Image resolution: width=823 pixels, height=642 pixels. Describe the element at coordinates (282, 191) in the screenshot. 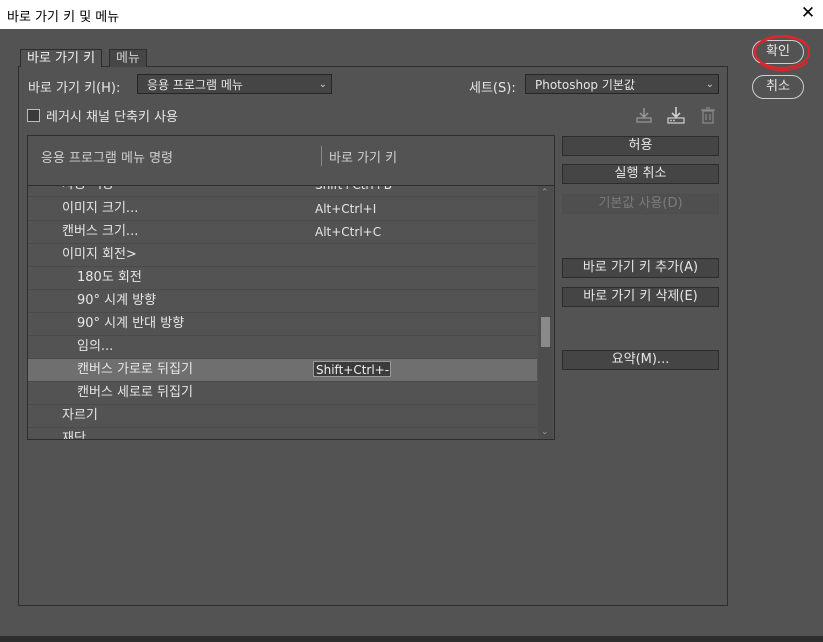

I see `table-row: 자동 색상 Shift+Ctrl+B` at that location.